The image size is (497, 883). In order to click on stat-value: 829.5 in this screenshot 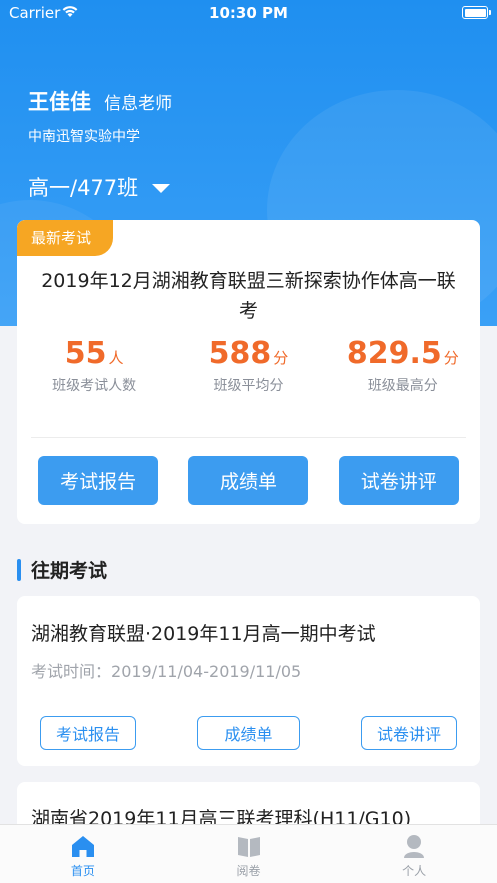, I will do `click(394, 353)`.